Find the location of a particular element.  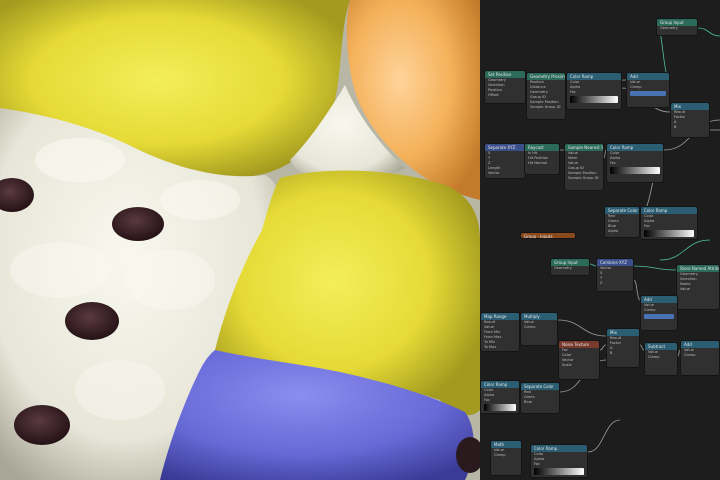

node-separate-color: Separate Color Red Green Blue Alpha is located at coordinates (622, 222).